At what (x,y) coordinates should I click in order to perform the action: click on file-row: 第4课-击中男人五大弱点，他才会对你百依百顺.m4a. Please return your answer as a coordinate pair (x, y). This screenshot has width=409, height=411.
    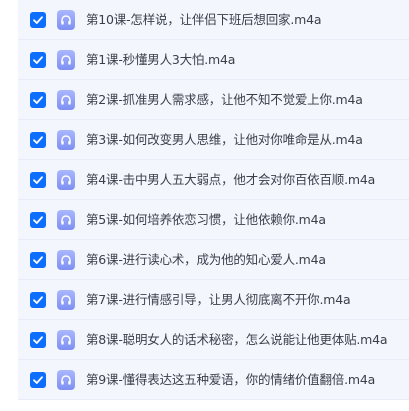
    Looking at the image, I should click on (213, 180).